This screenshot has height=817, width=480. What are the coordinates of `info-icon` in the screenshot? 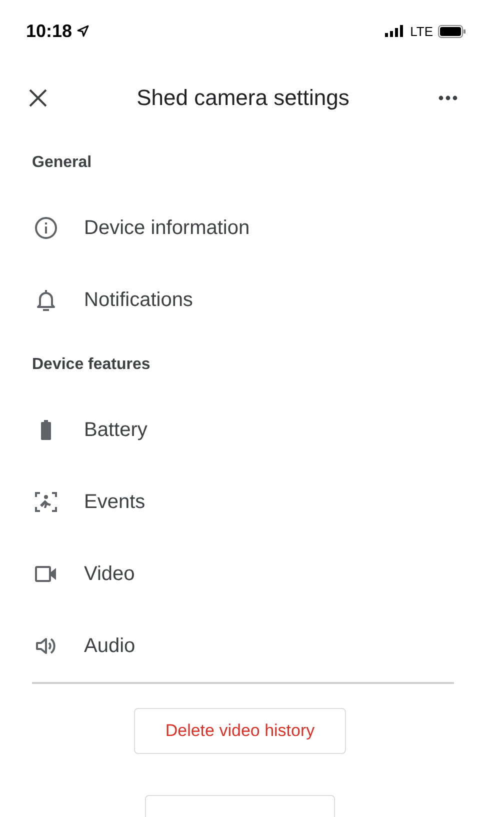 It's located at (46, 228).